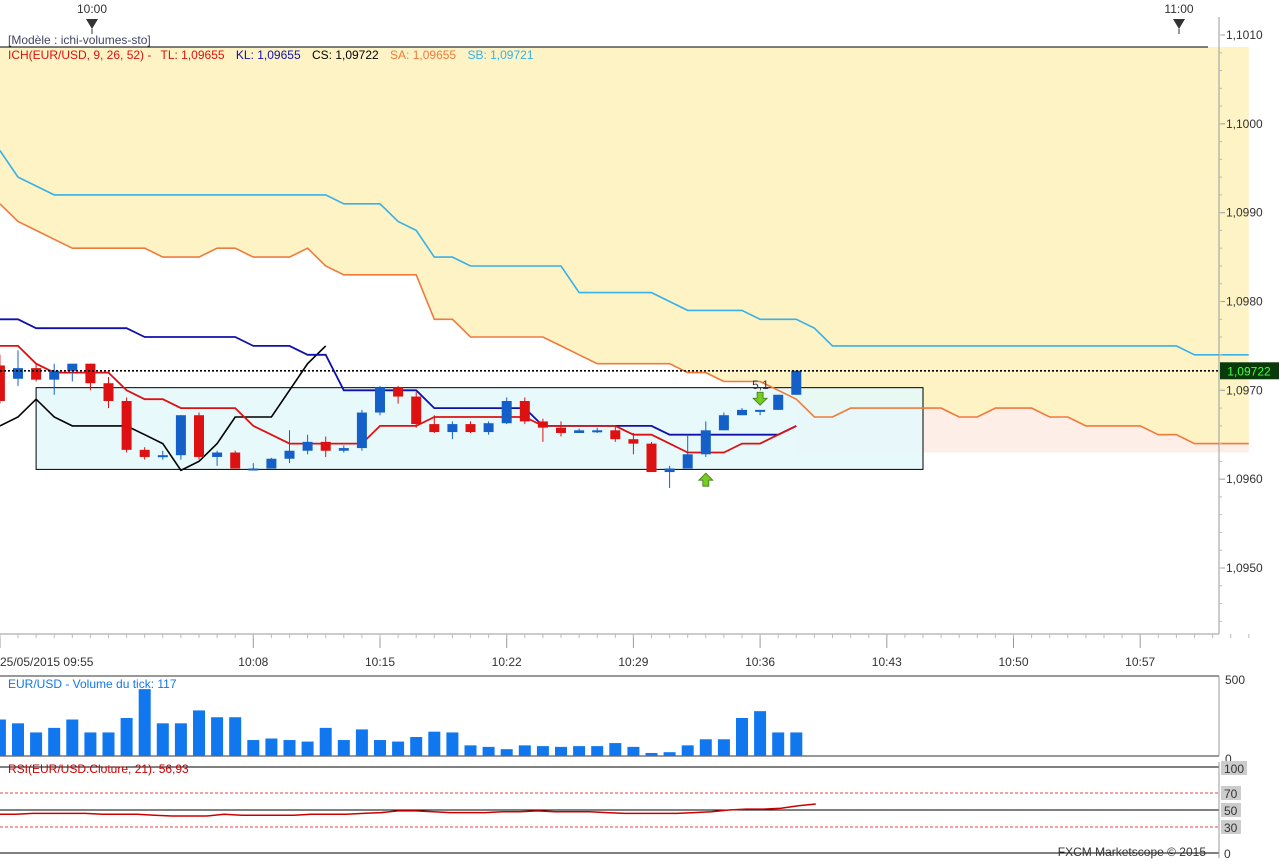  Describe the element at coordinates (760, 385) in the screenshot. I see `signal-label: 5,1` at that location.